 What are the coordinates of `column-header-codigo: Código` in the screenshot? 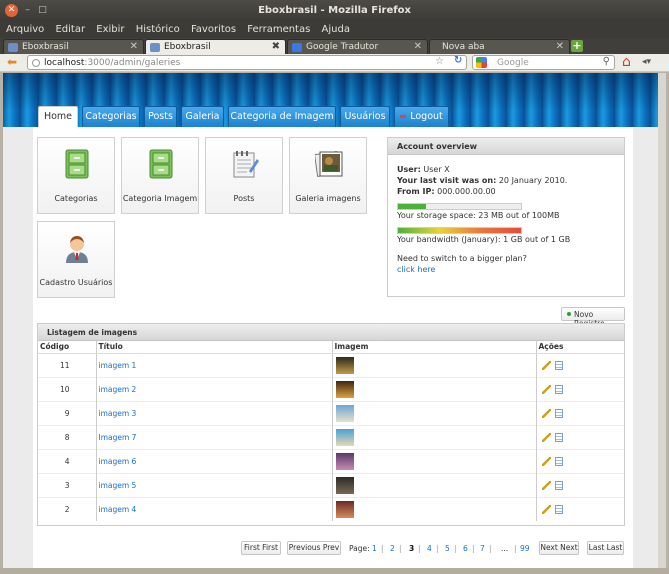 It's located at (67, 347).